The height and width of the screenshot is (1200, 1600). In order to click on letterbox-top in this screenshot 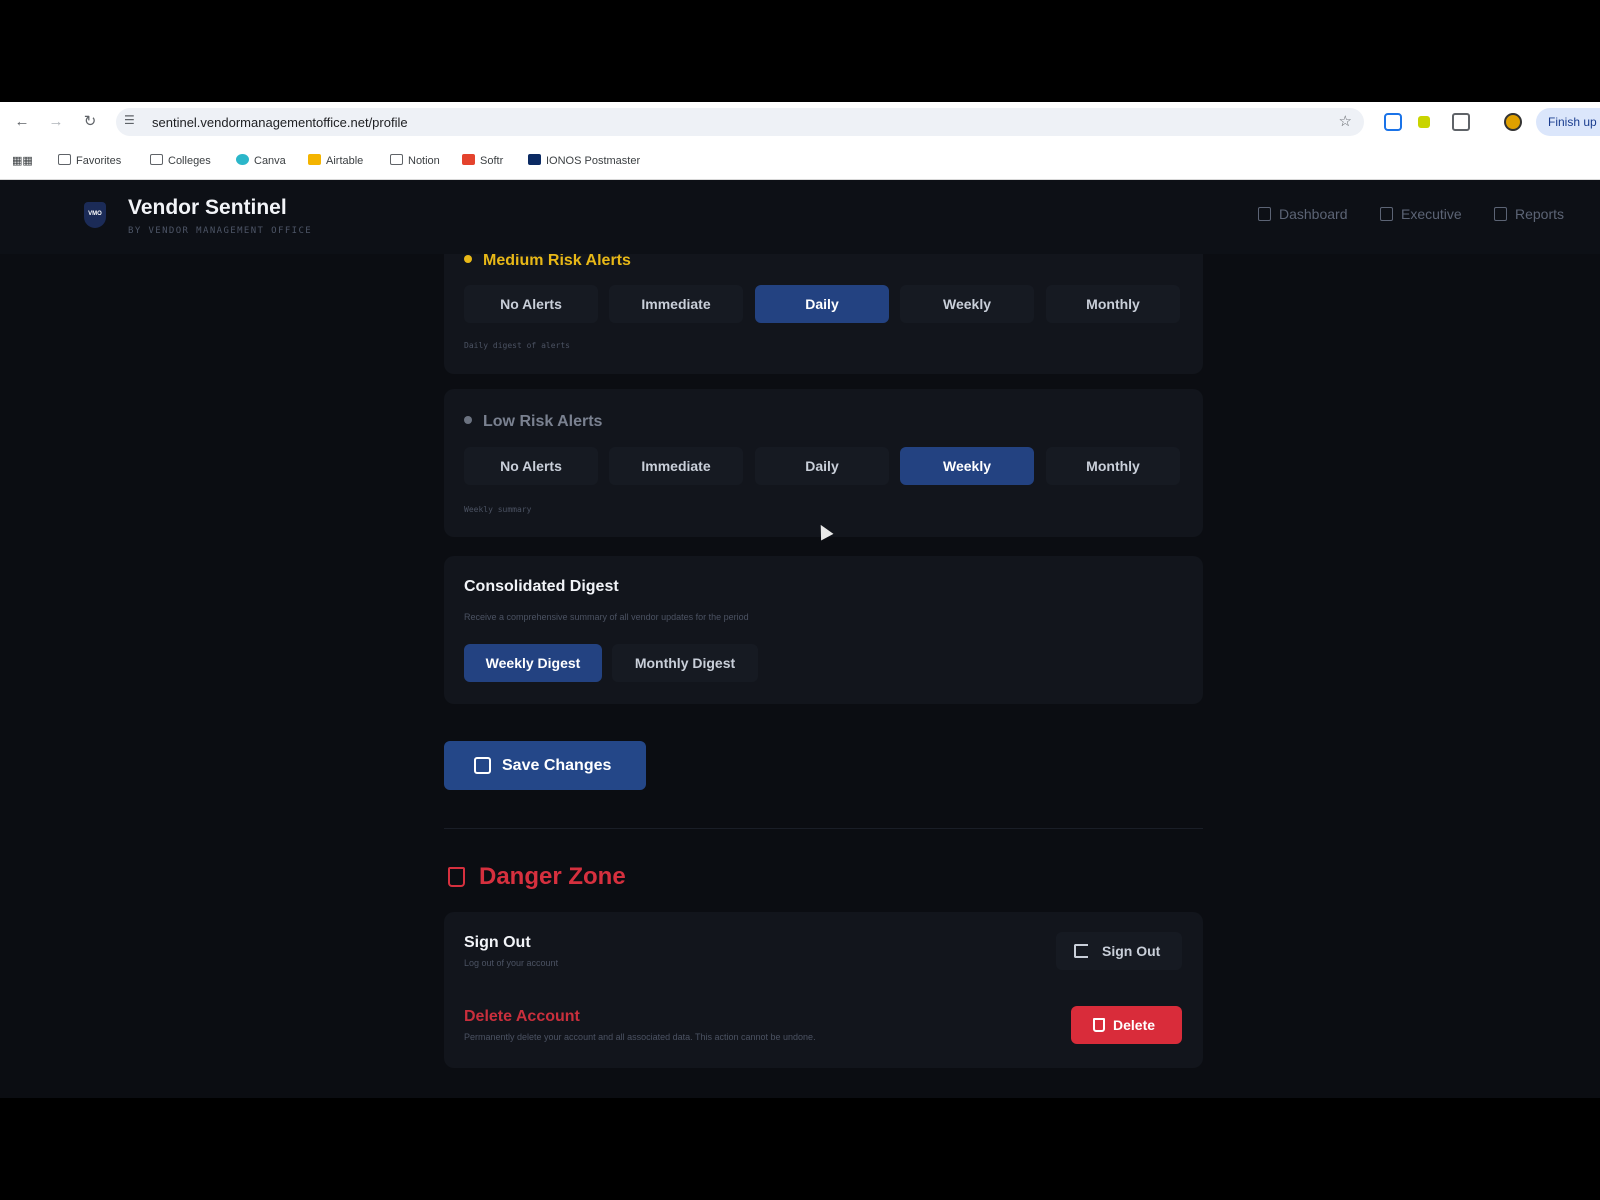, I will do `click(800, 51)`.